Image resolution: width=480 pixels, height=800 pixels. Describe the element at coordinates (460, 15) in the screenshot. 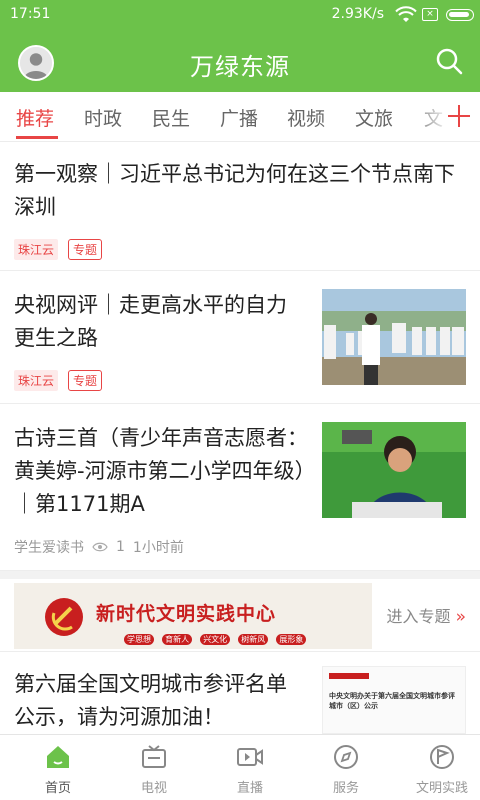

I see `battery-icon` at that location.